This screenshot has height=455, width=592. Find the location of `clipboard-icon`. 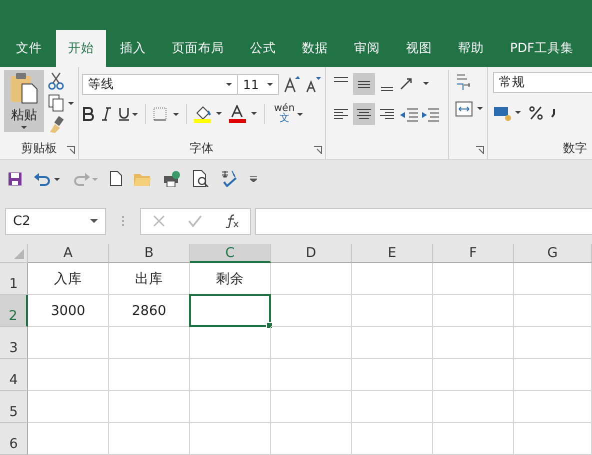

clipboard-icon is located at coordinates (24, 88).